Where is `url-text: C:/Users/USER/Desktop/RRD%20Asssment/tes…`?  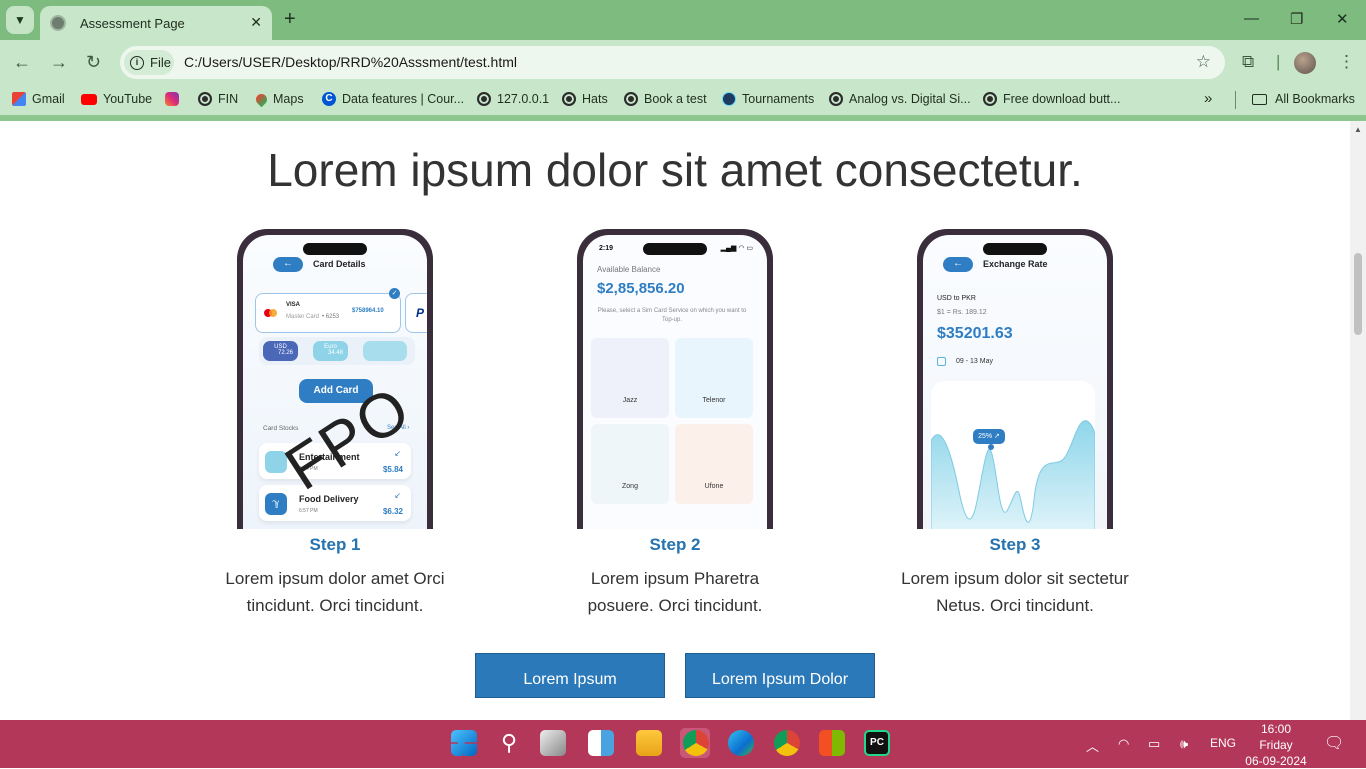
url-text: C:/Users/USER/Desktop/RRD%20Asssment/tes… is located at coordinates (350, 62).